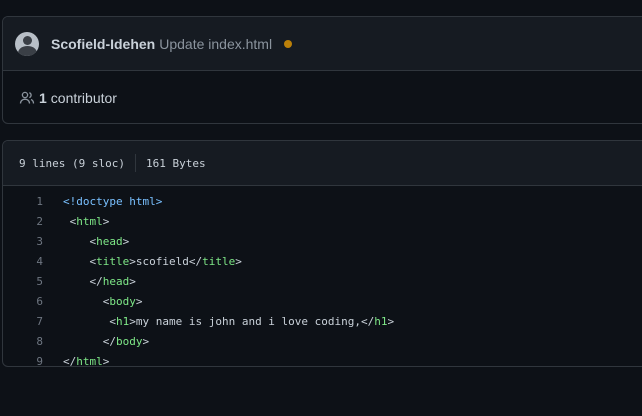 The width and height of the screenshot is (642, 416). I want to click on commit-author-link: Scofield-Idehen, so click(103, 44).